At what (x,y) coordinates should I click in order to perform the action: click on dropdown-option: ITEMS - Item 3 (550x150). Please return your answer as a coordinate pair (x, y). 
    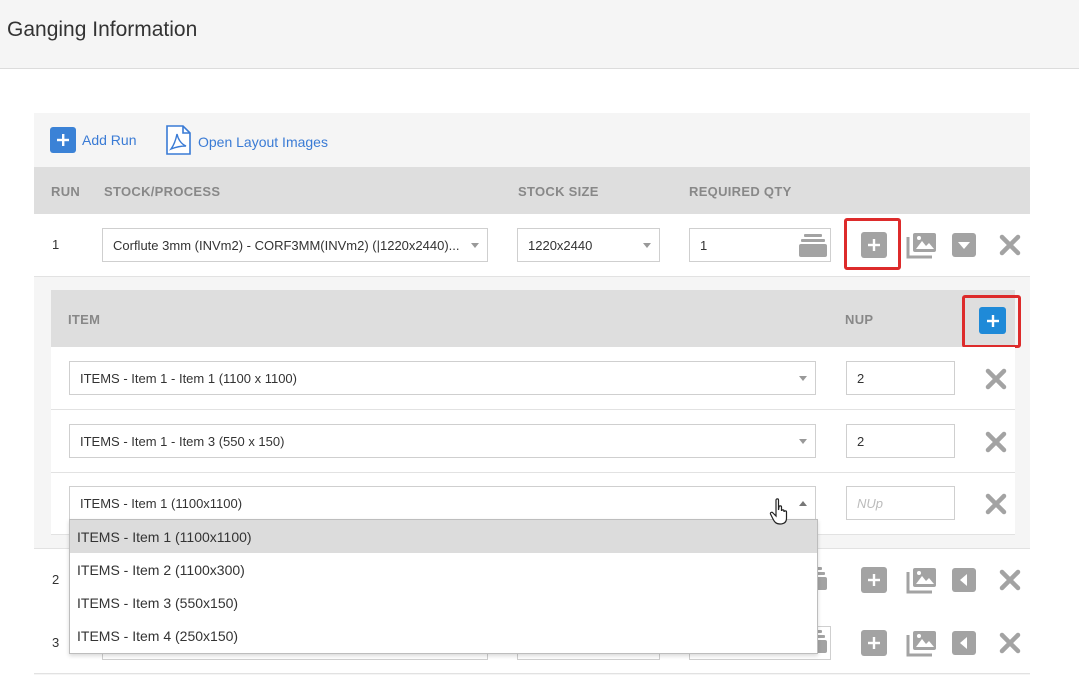
    Looking at the image, I should click on (443, 602).